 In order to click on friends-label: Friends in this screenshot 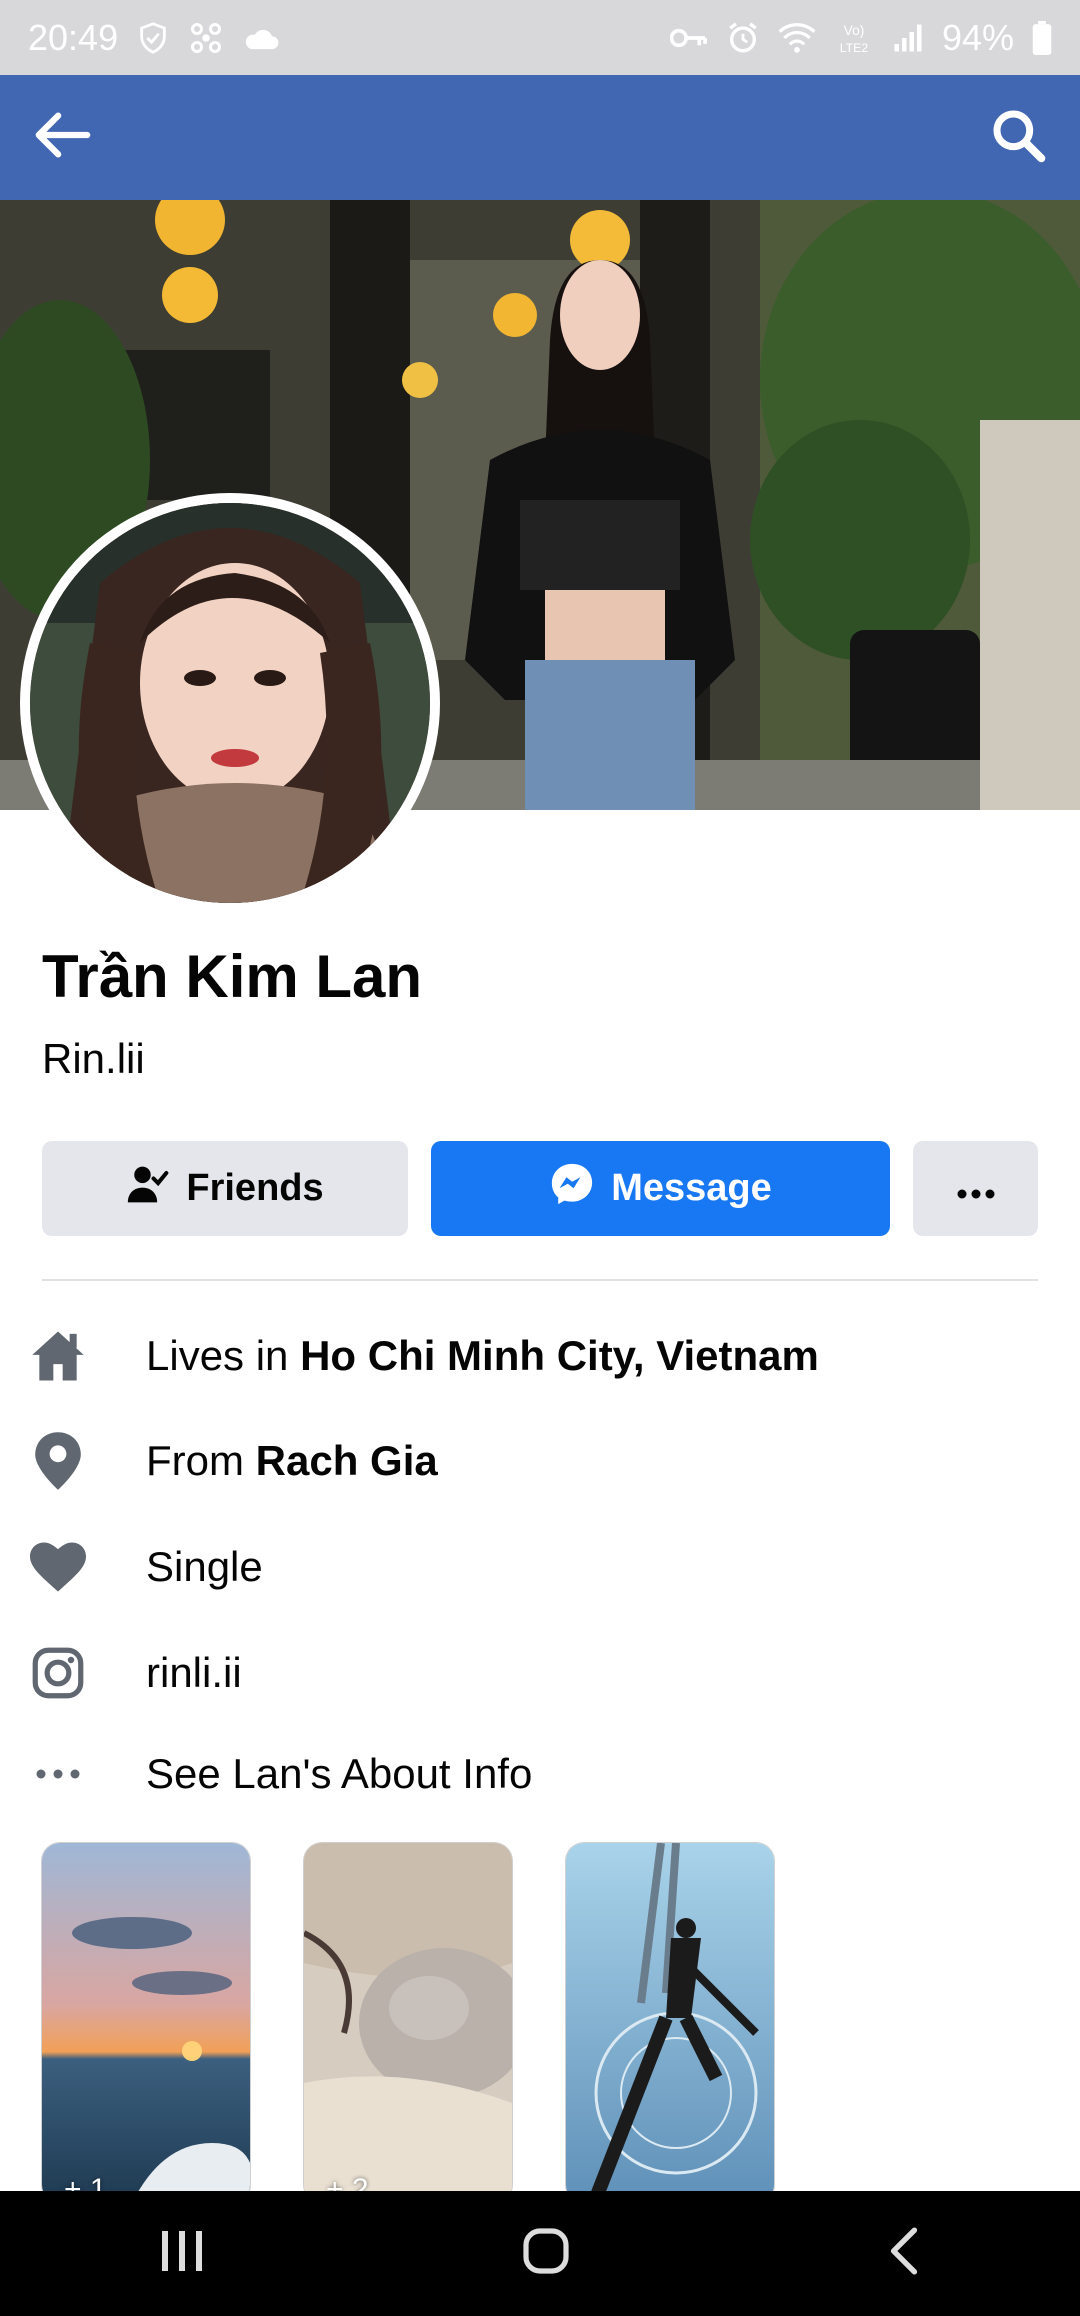, I will do `click(255, 1188)`.